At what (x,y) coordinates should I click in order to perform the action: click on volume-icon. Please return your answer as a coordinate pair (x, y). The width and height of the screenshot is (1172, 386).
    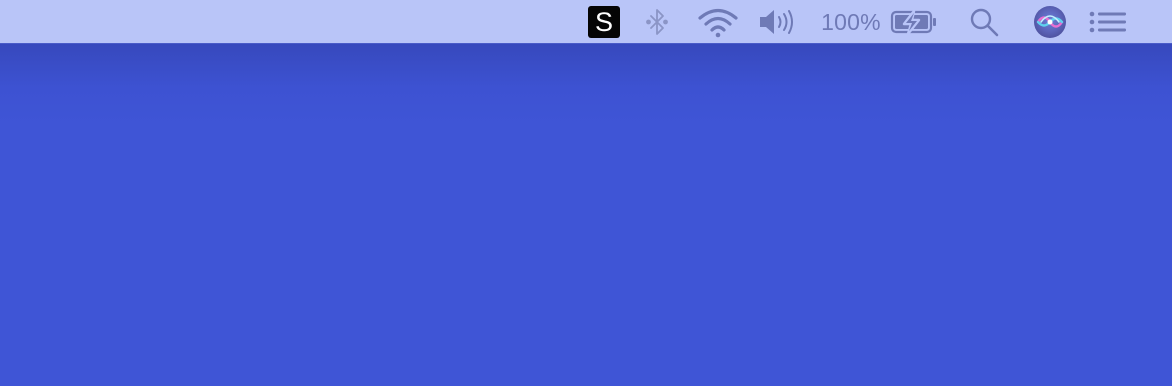
    Looking at the image, I should click on (776, 22).